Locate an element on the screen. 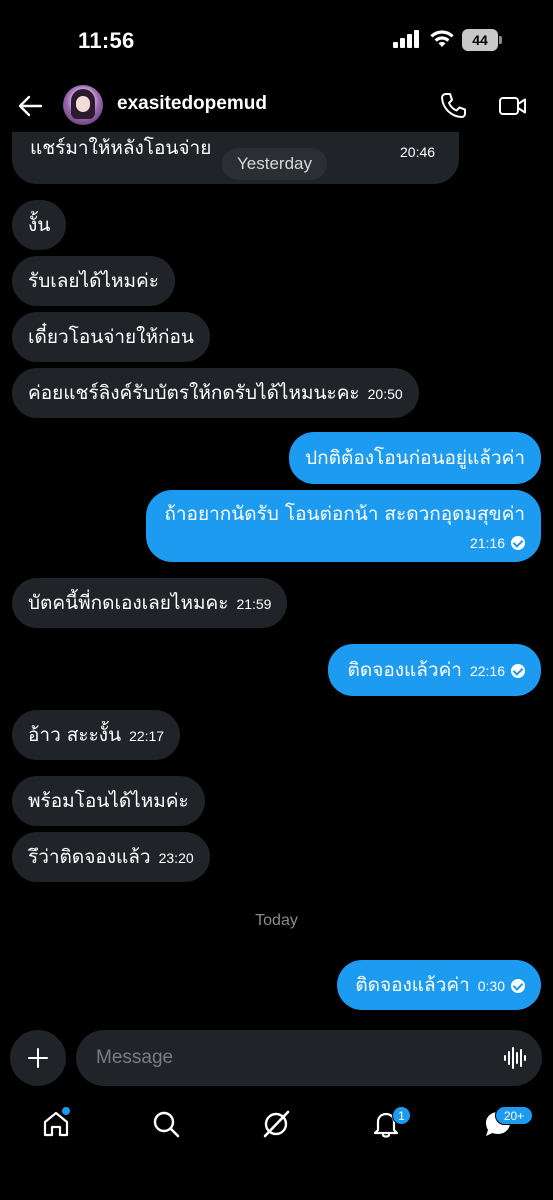 This screenshot has height=1200, width=553. message-text: แชร์มาให้หลังโอนจ่าย is located at coordinates (121, 148).